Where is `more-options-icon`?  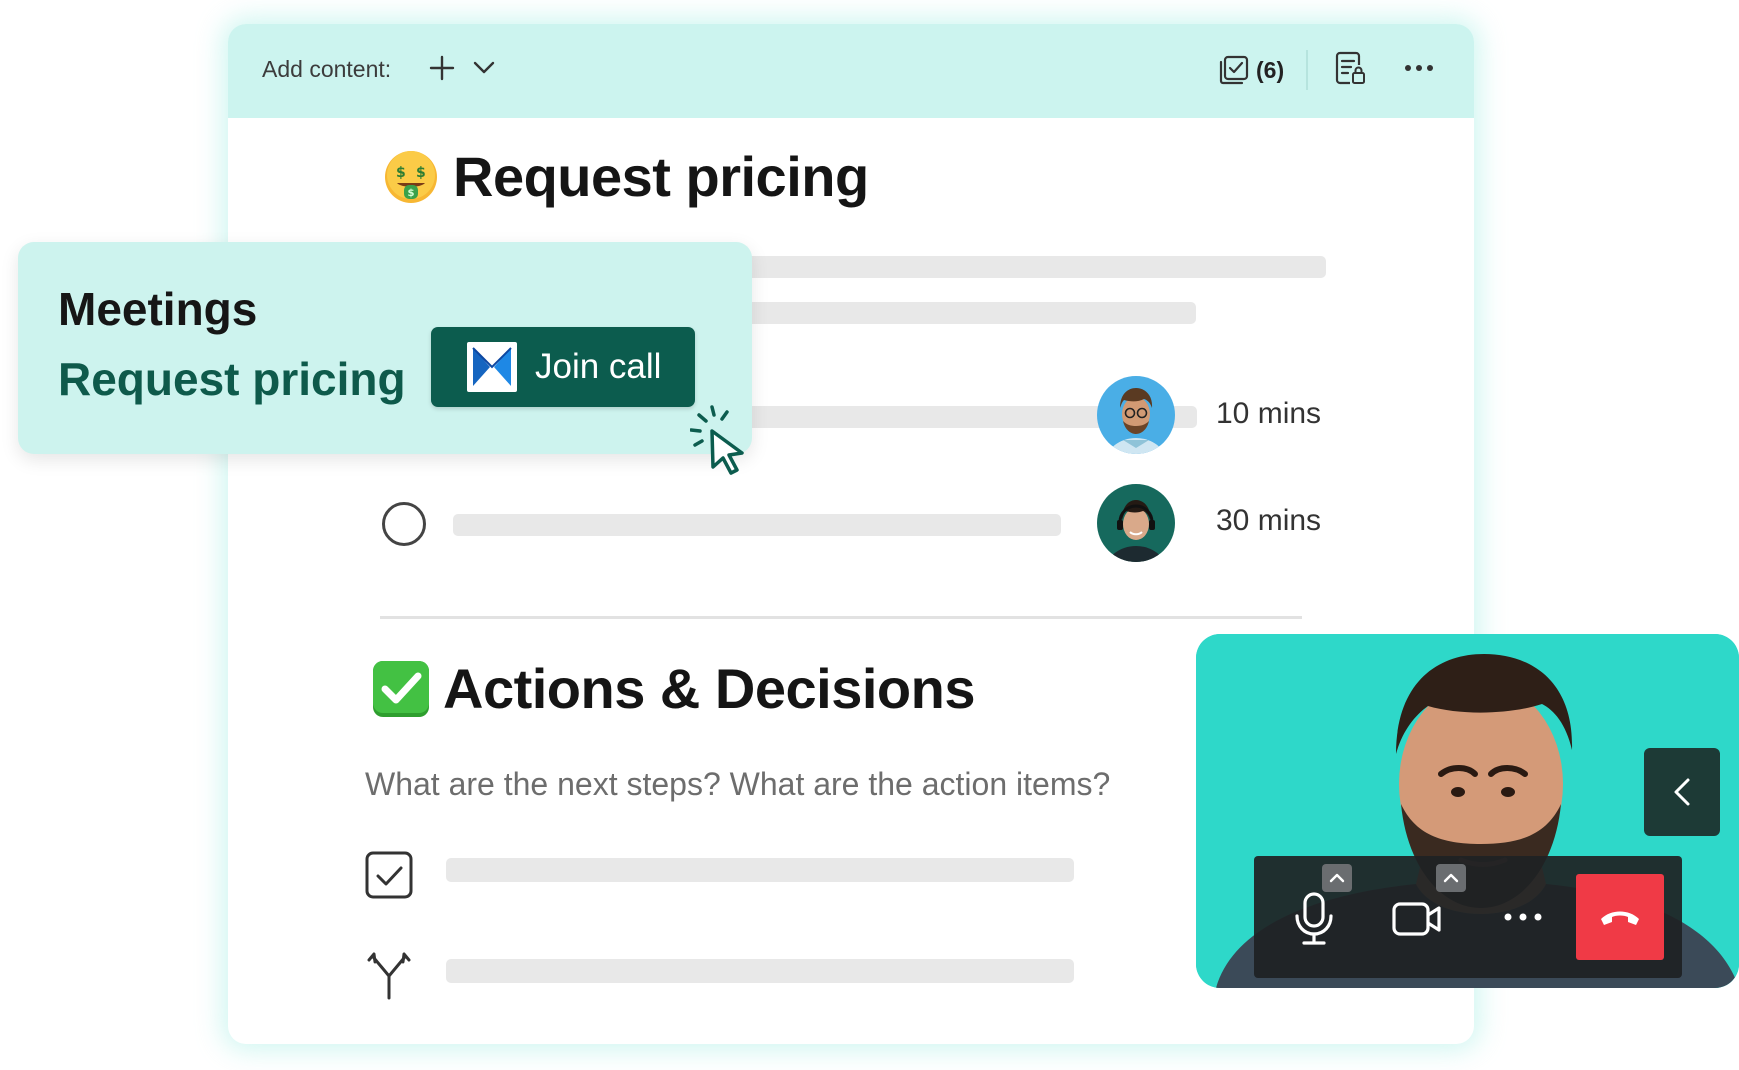
more-options-icon is located at coordinates (1419, 68).